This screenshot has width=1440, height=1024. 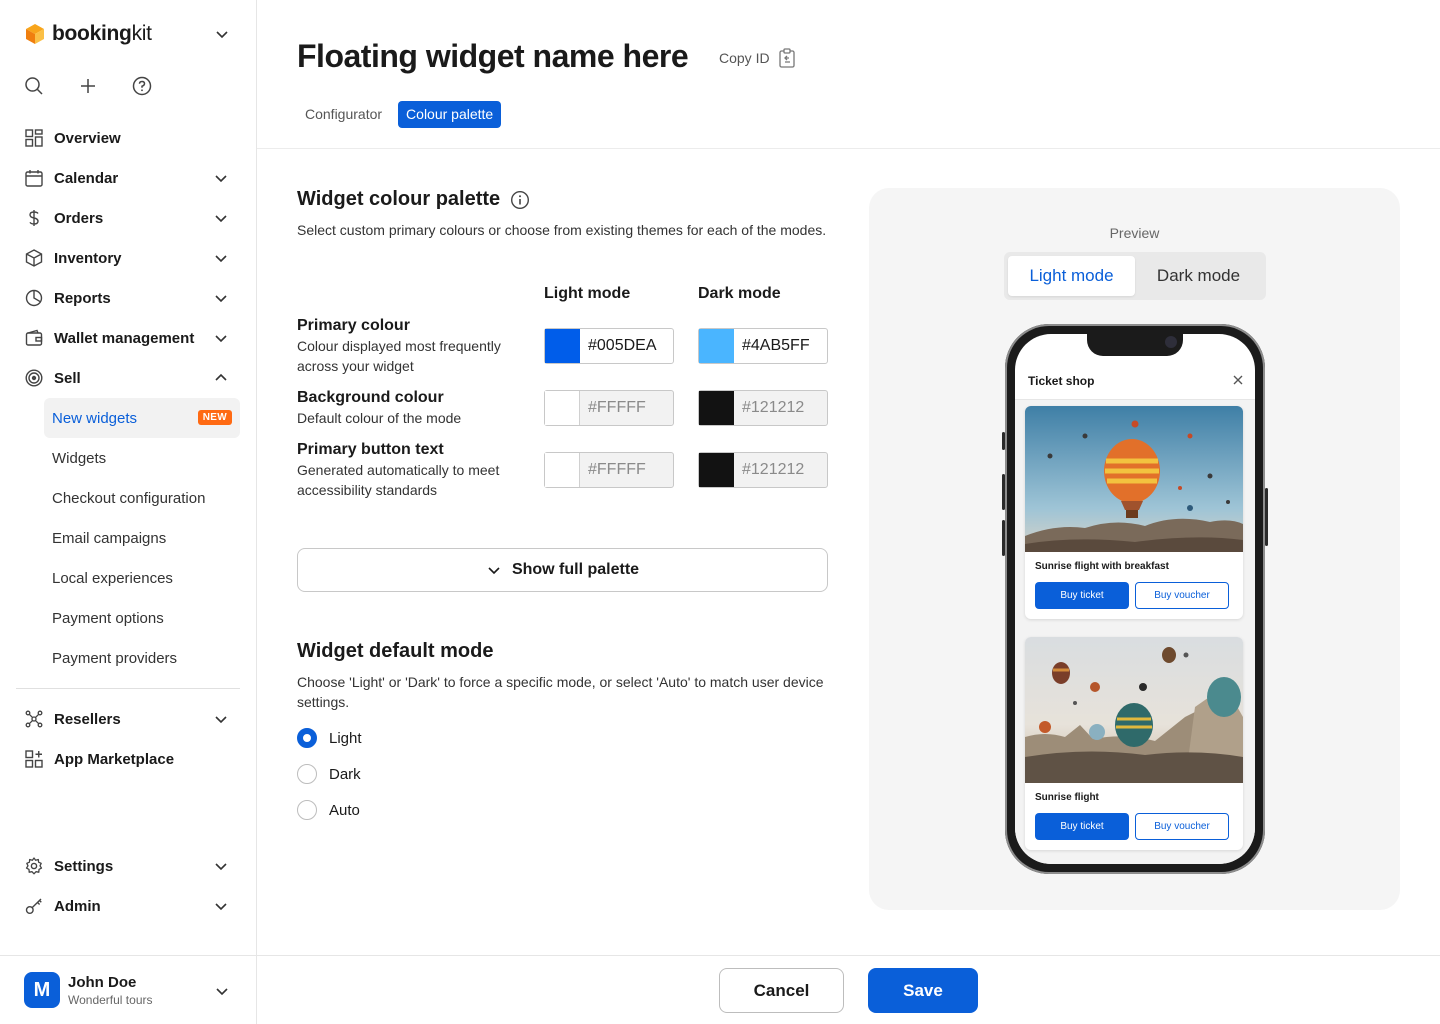 I want to click on user-menu: M John Doe Wonderful tours, so click(x=128, y=989).